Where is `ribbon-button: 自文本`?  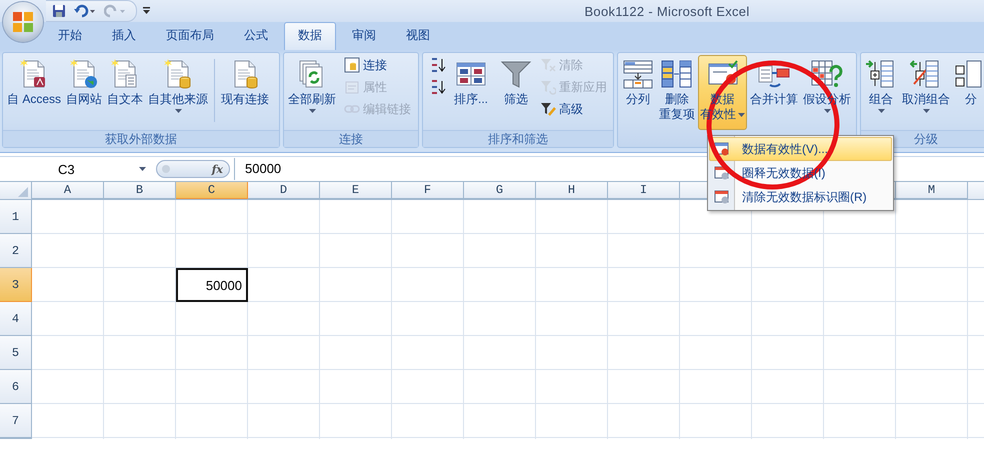 ribbon-button: 自文本 is located at coordinates (125, 92).